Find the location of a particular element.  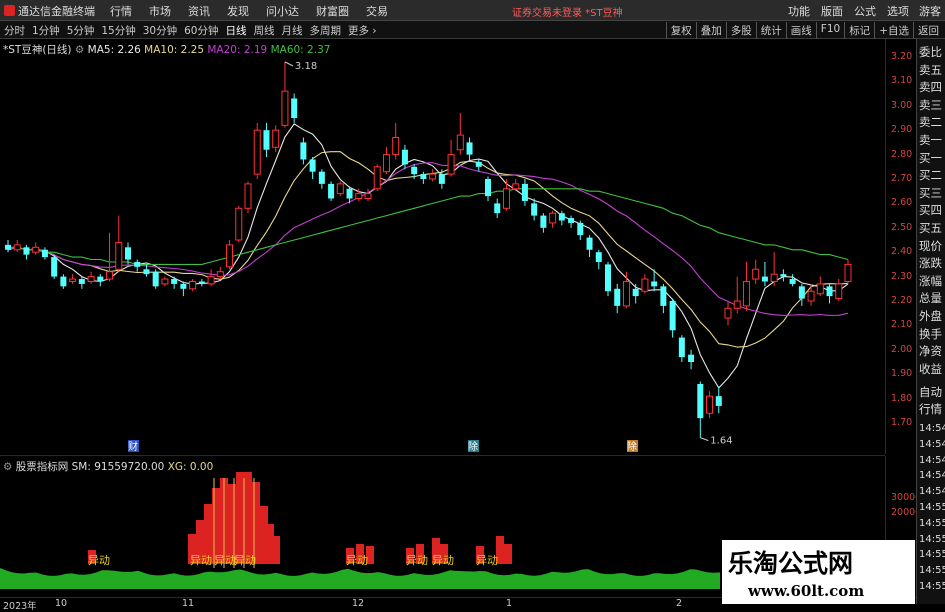

low-marker-line is located at coordinates (704, 439).